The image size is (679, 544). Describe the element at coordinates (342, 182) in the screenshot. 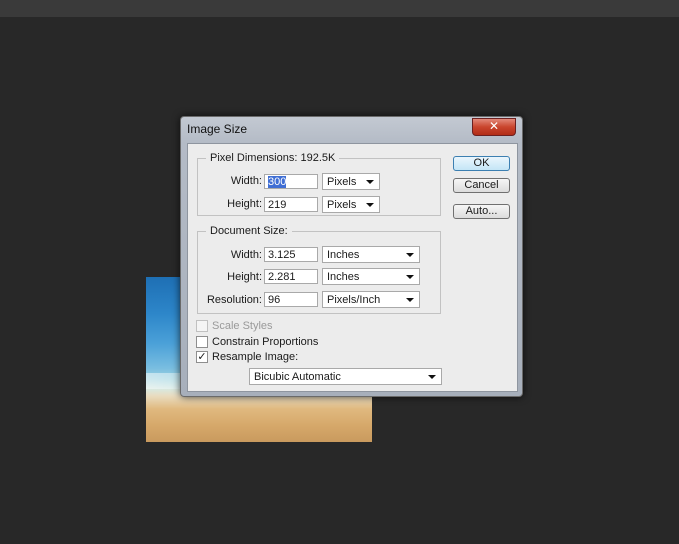

I see `pixel-width-unit: Pixels` at that location.